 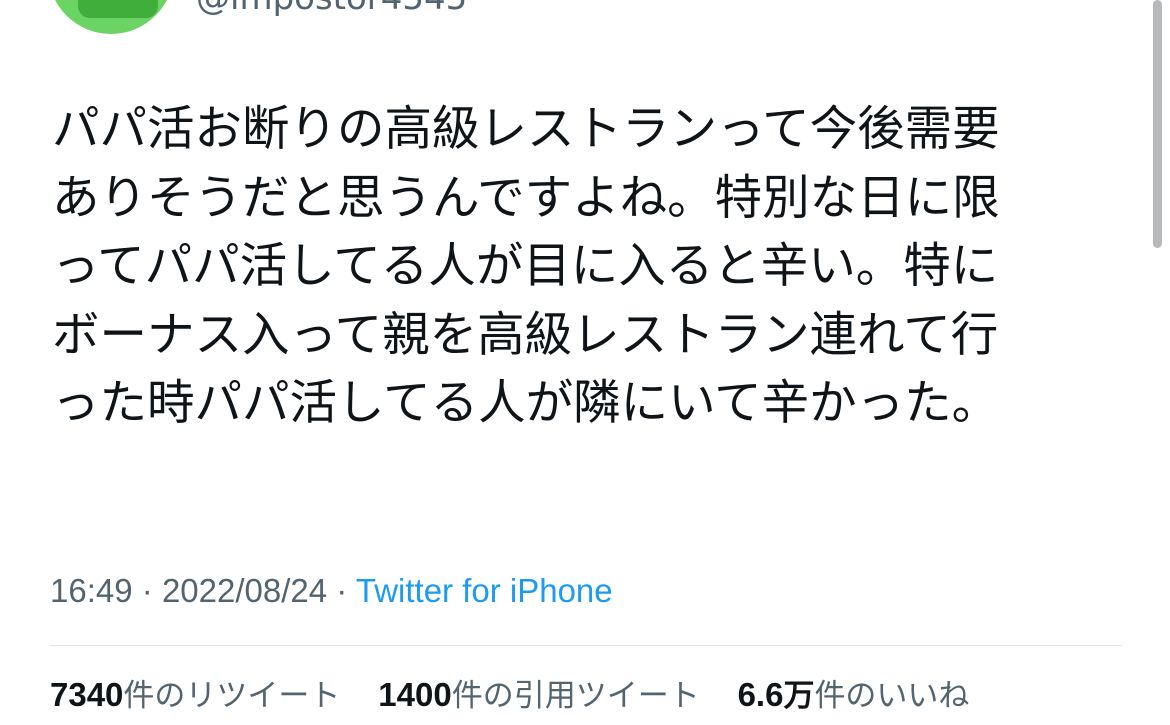 What do you see at coordinates (799, 696) in the screenshot?
I see `like-count-unit: 万` at bounding box center [799, 696].